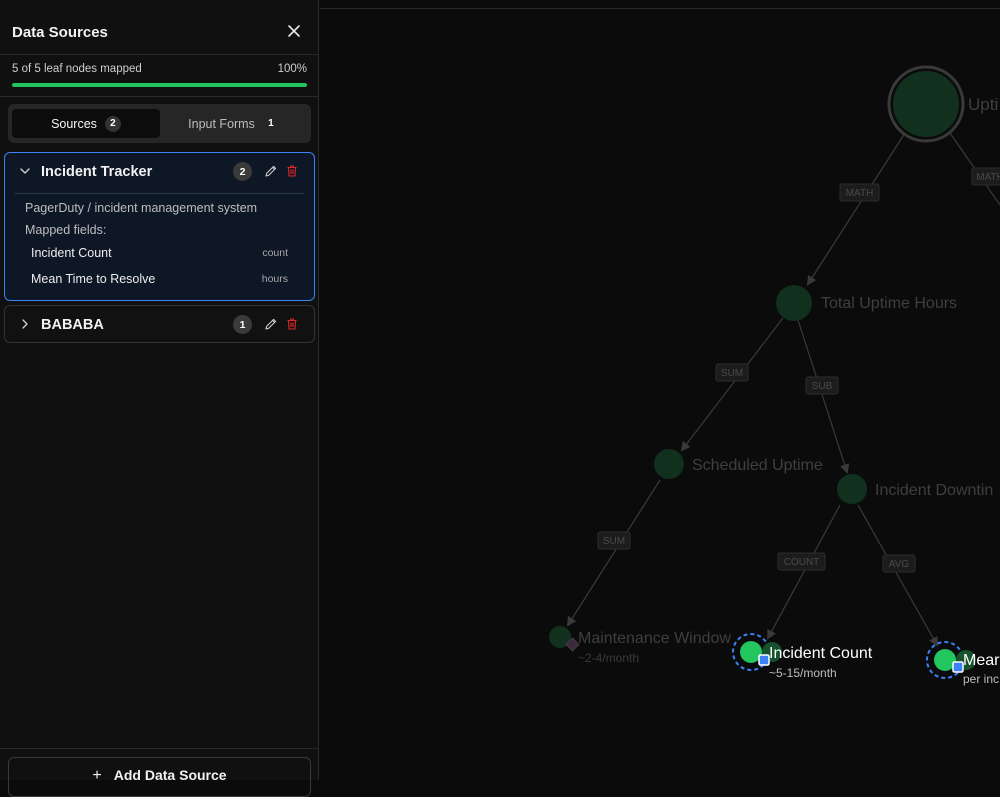 This screenshot has height=797, width=1000. What do you see at coordinates (983, 104) in the screenshot?
I see `node-label: Upti` at bounding box center [983, 104].